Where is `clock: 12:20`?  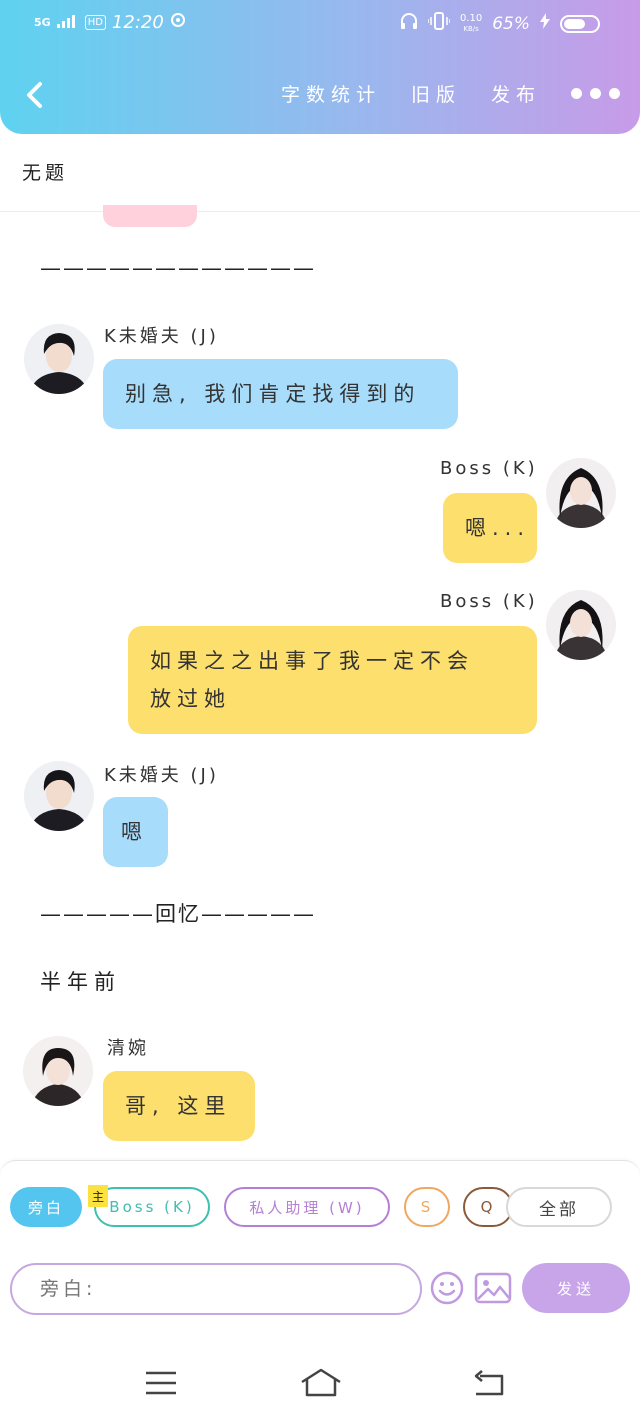
clock: 12:20 is located at coordinates (137, 22).